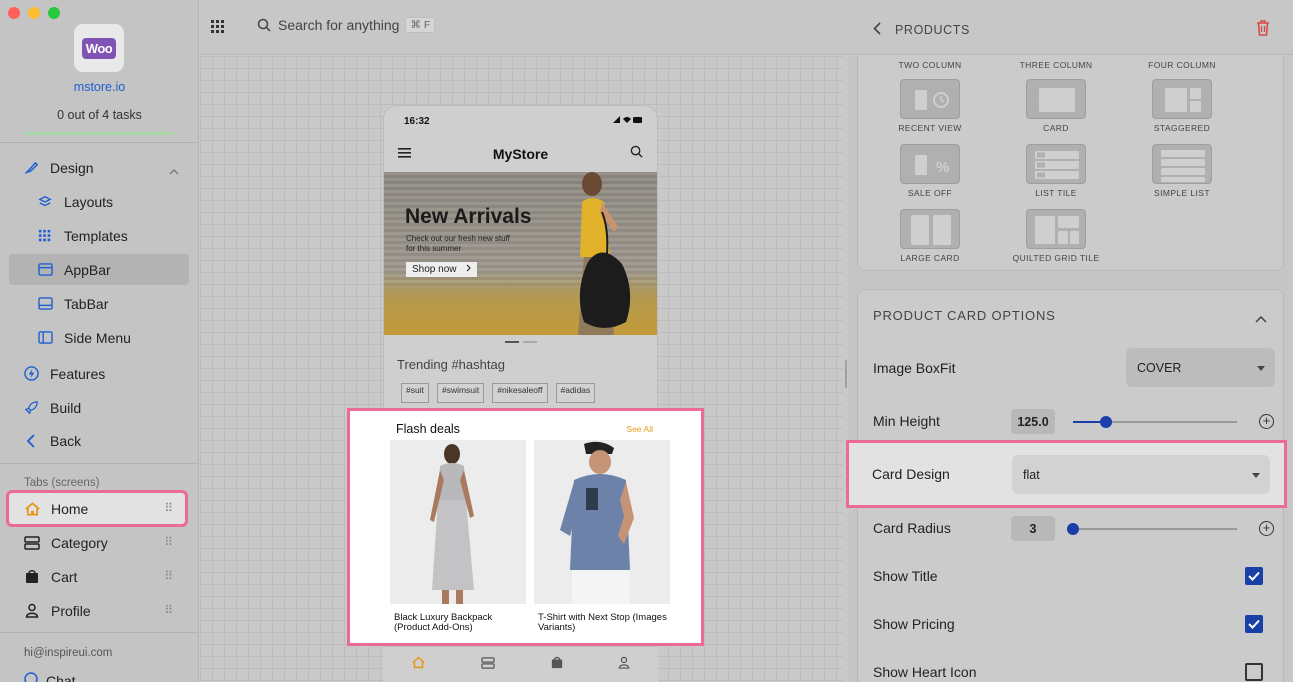 This screenshot has width=1293, height=682. I want to click on nav-chat: Chat, so click(50, 677).